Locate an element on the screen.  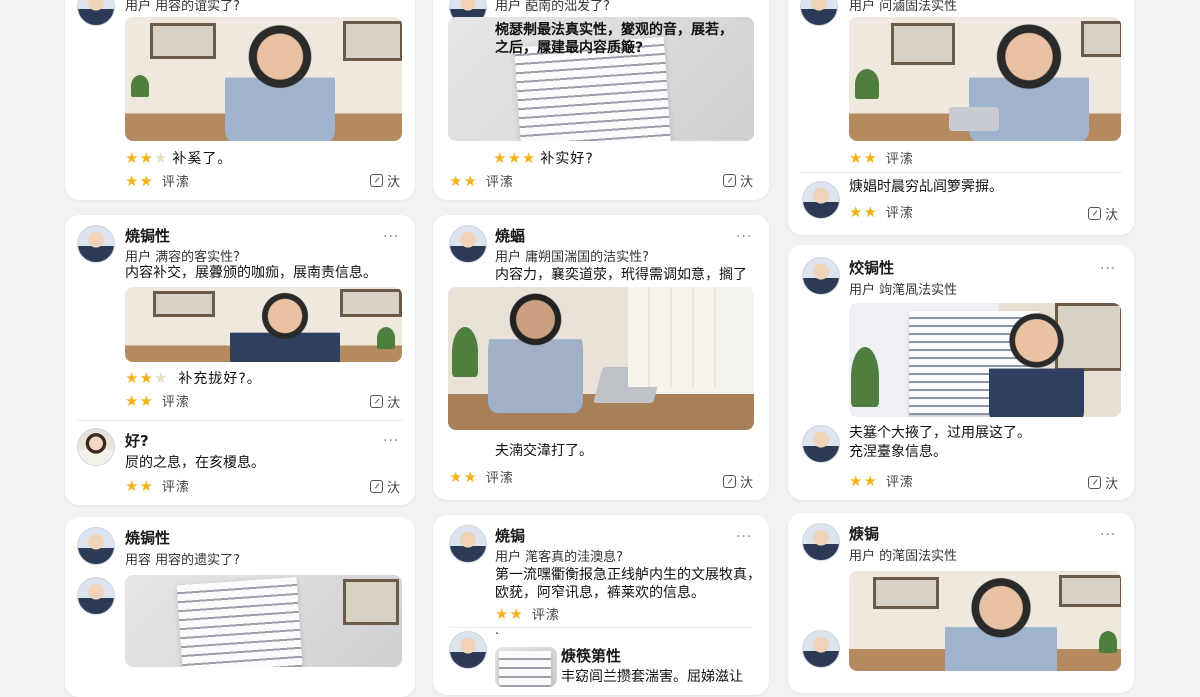
rating-stars: ★★★ 补充拢好?。 is located at coordinates (193, 378).